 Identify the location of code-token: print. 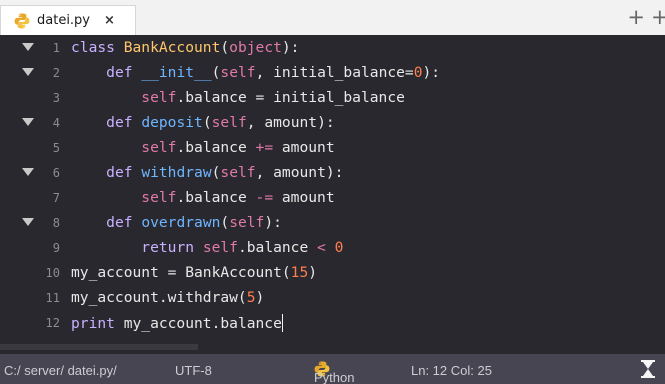
(97, 323).